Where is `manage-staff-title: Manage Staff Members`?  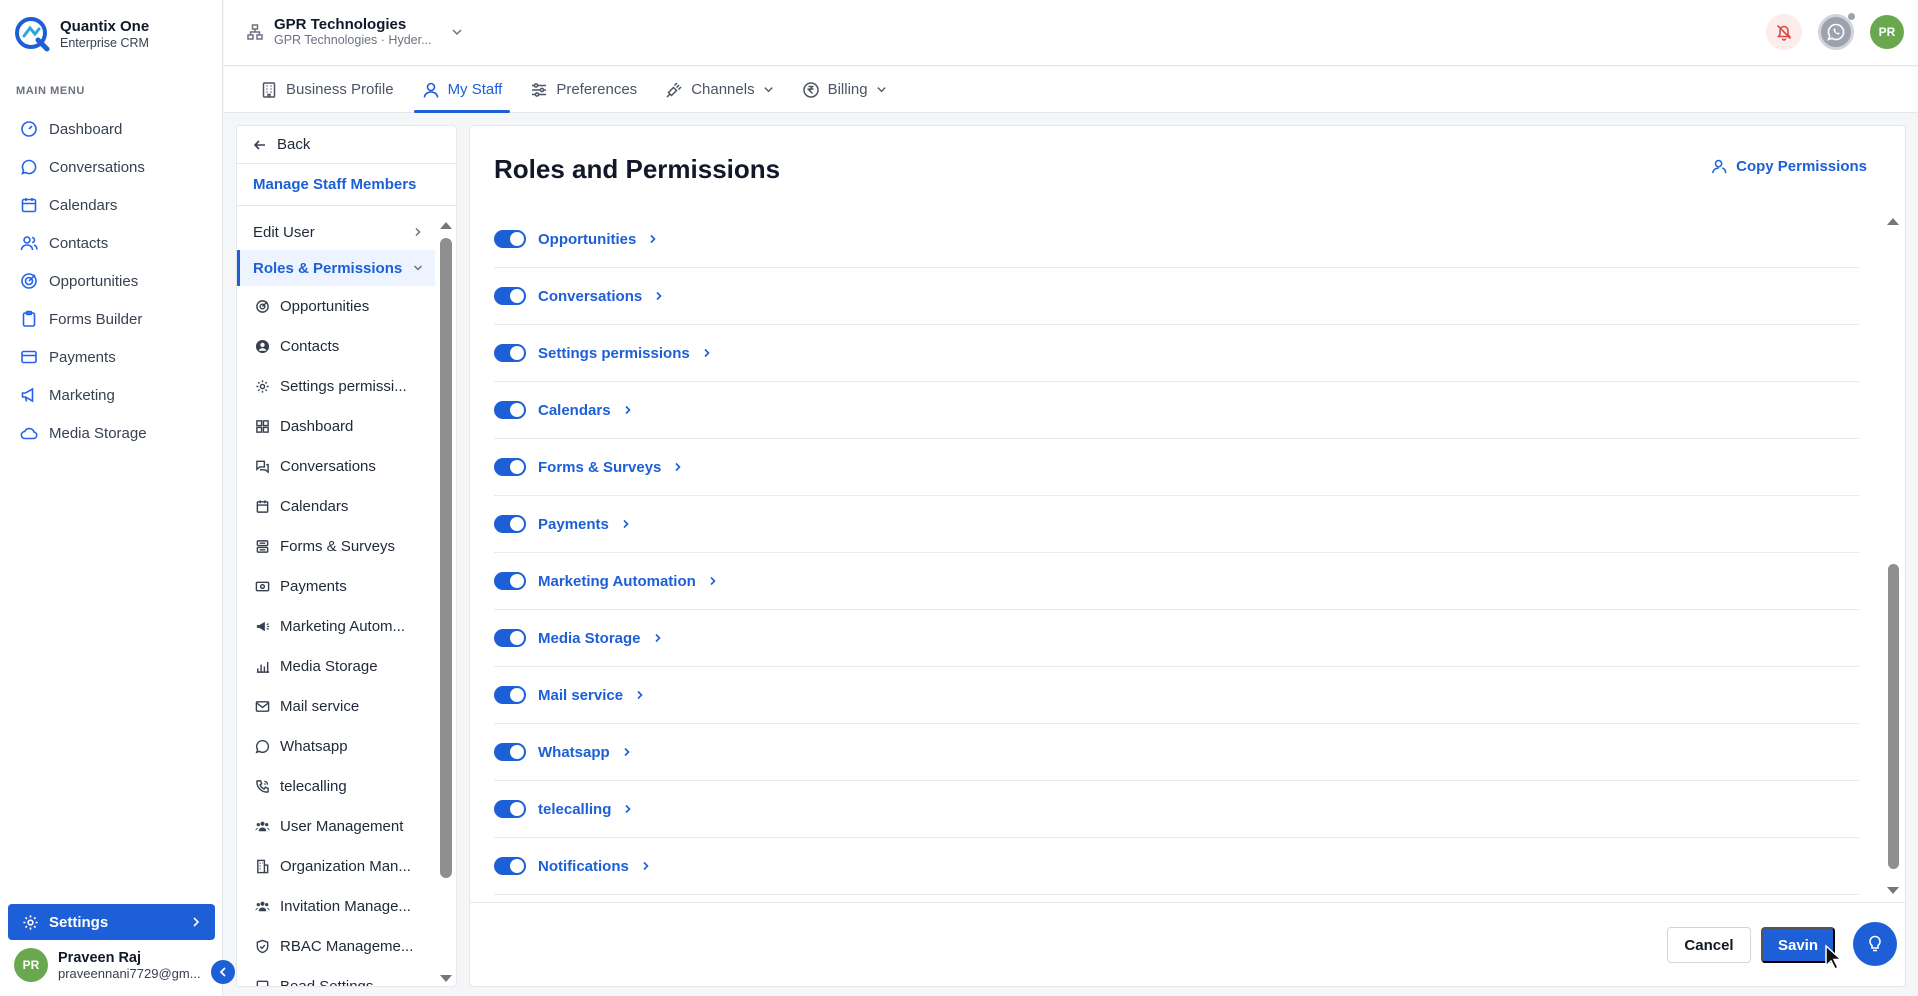
manage-staff-title: Manage Staff Members is located at coordinates (346, 185).